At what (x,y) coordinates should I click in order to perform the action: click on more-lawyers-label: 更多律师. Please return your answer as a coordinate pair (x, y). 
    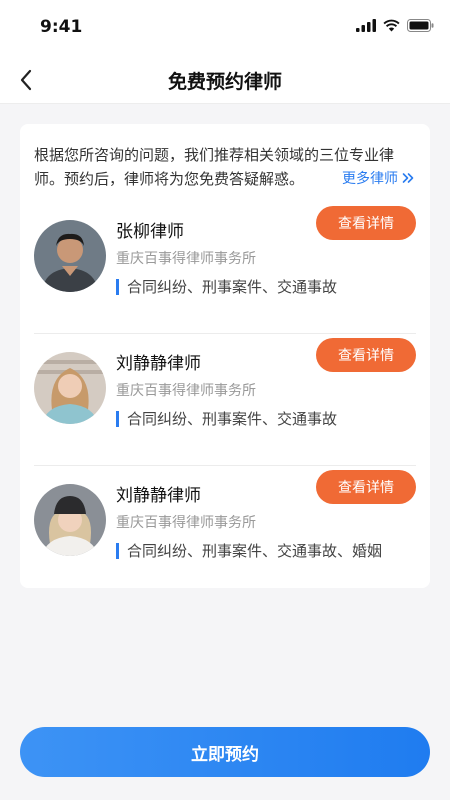
    Looking at the image, I should click on (370, 179).